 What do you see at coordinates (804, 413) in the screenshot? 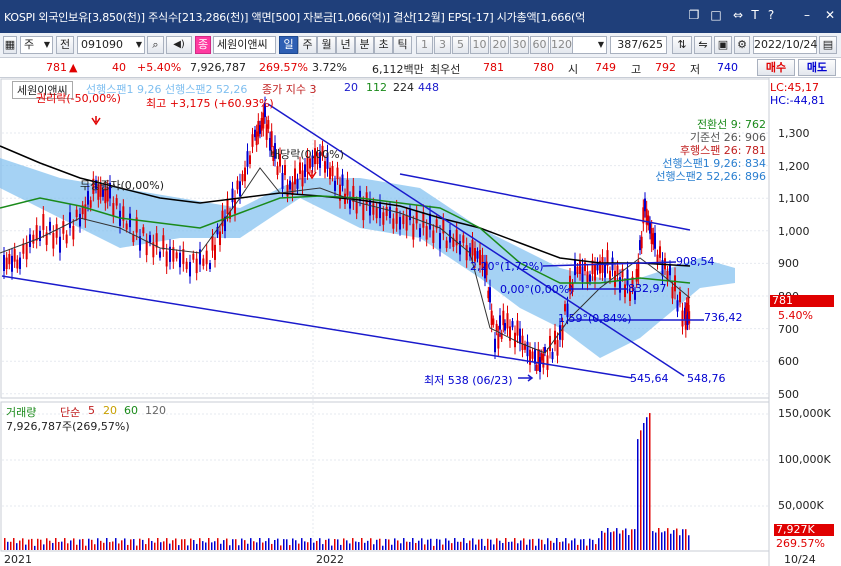
I see `volume-axis-tick: 150,000K` at bounding box center [804, 413].